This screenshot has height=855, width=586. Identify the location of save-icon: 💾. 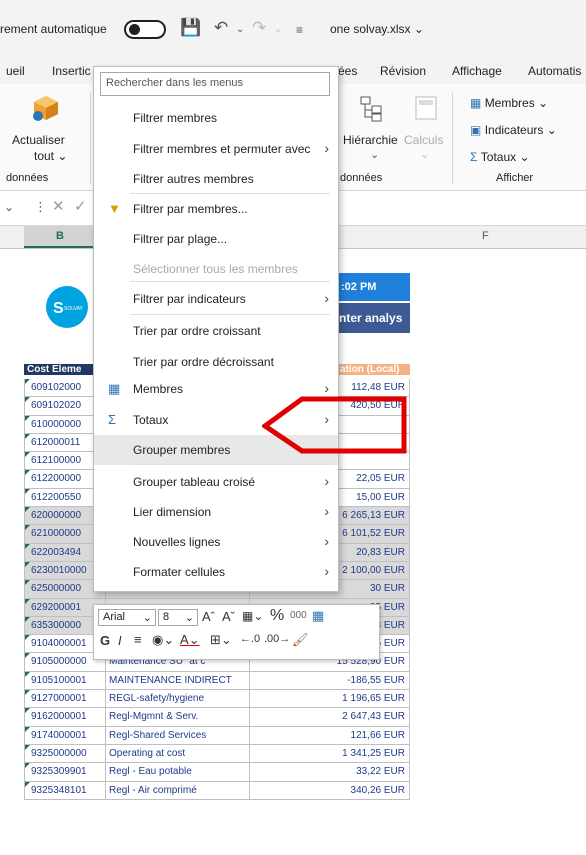
(190, 28).